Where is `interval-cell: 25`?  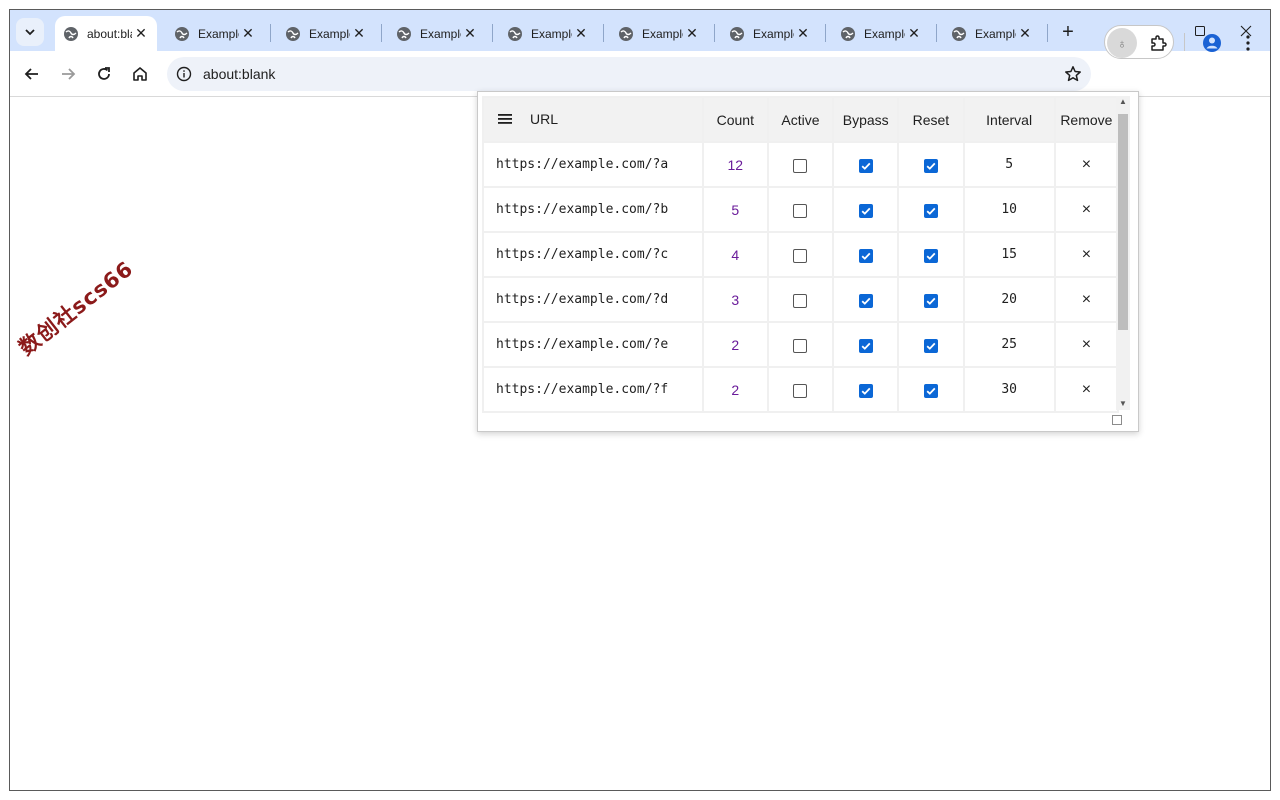
interval-cell: 25 is located at coordinates (1009, 344).